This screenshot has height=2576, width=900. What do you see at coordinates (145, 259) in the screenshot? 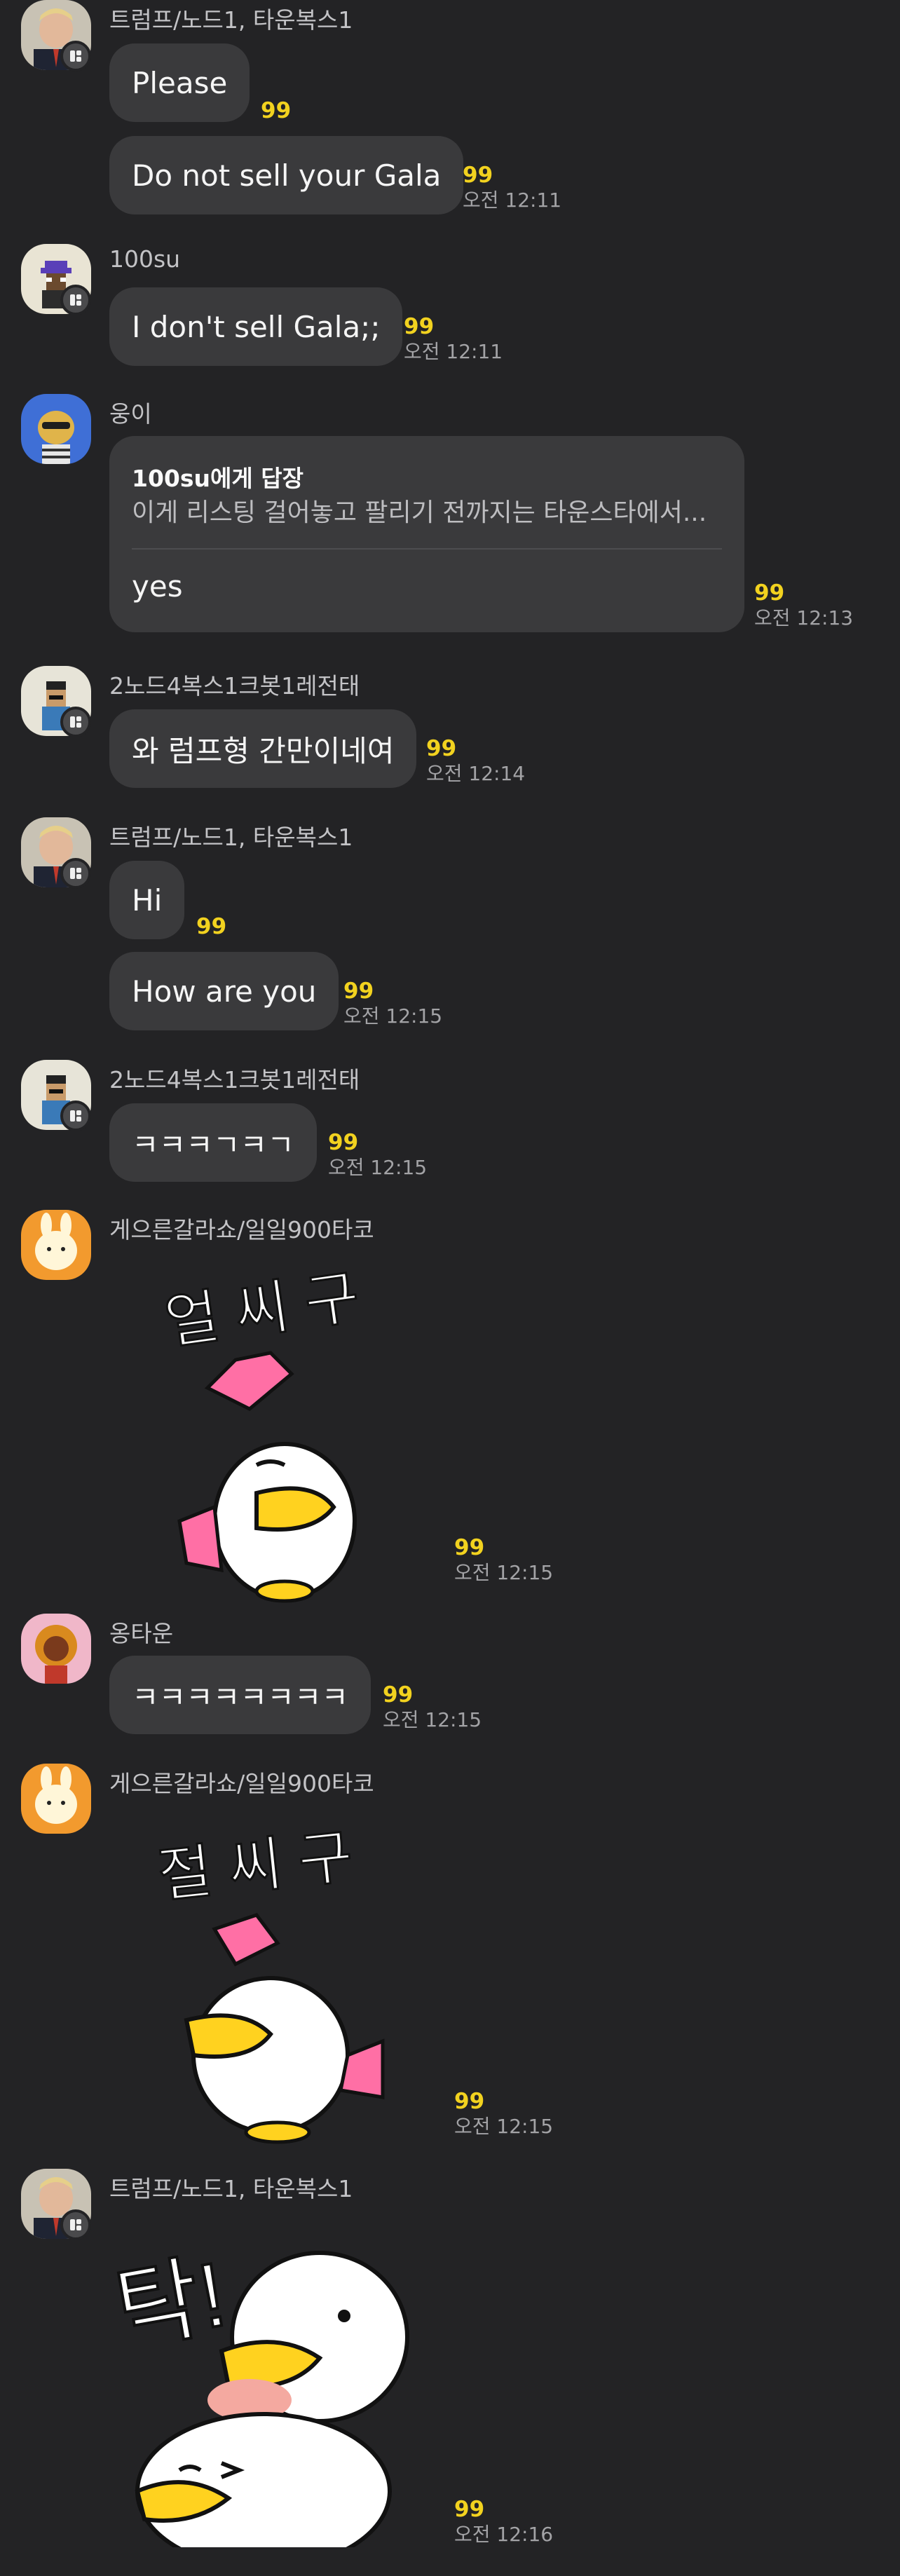
I see `sender-name: 100su` at bounding box center [145, 259].